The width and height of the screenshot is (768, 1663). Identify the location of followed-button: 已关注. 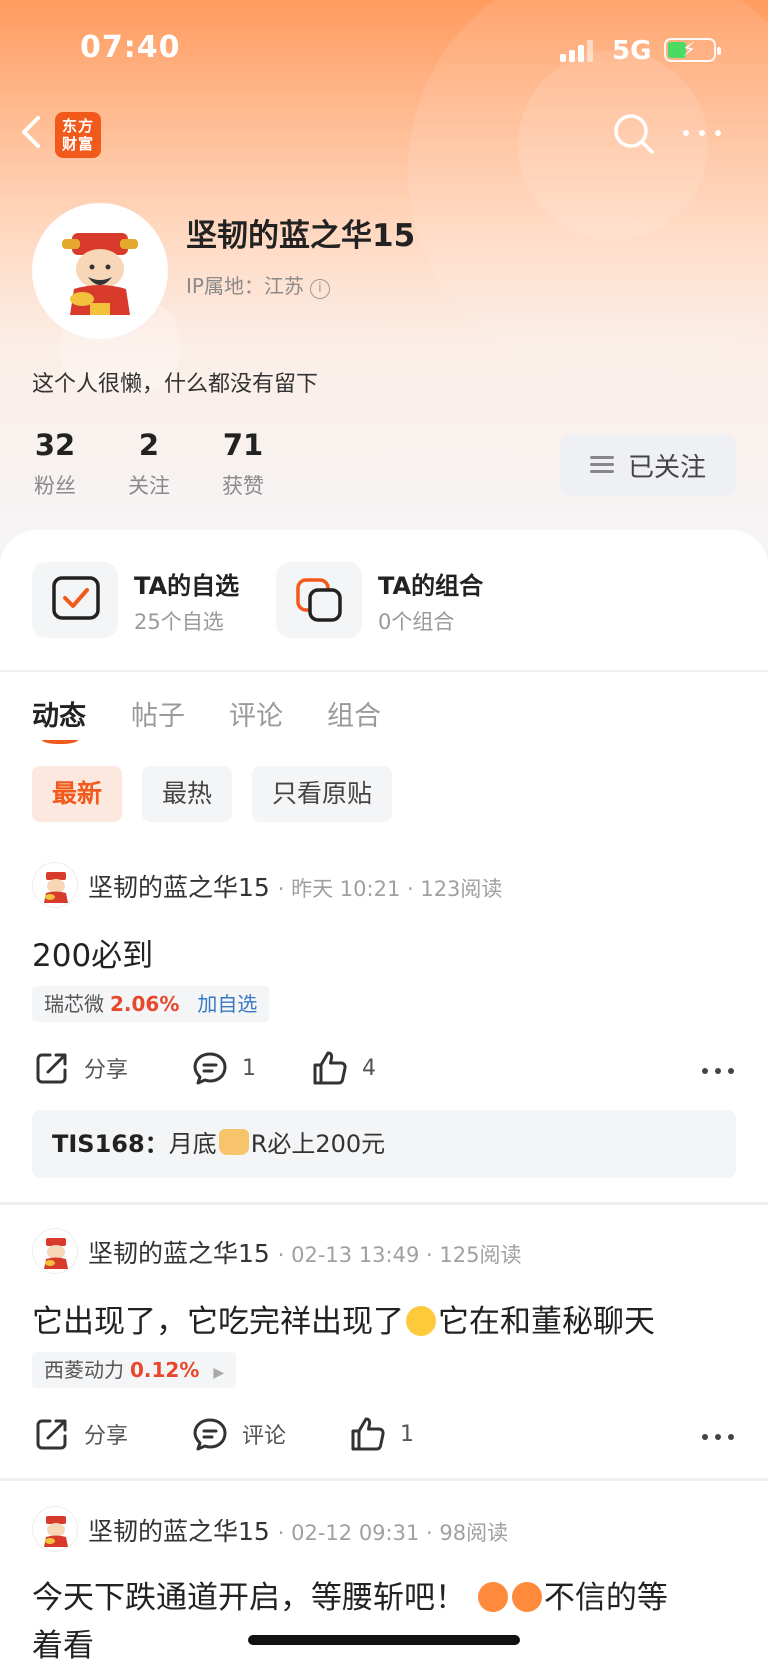
(648, 465).